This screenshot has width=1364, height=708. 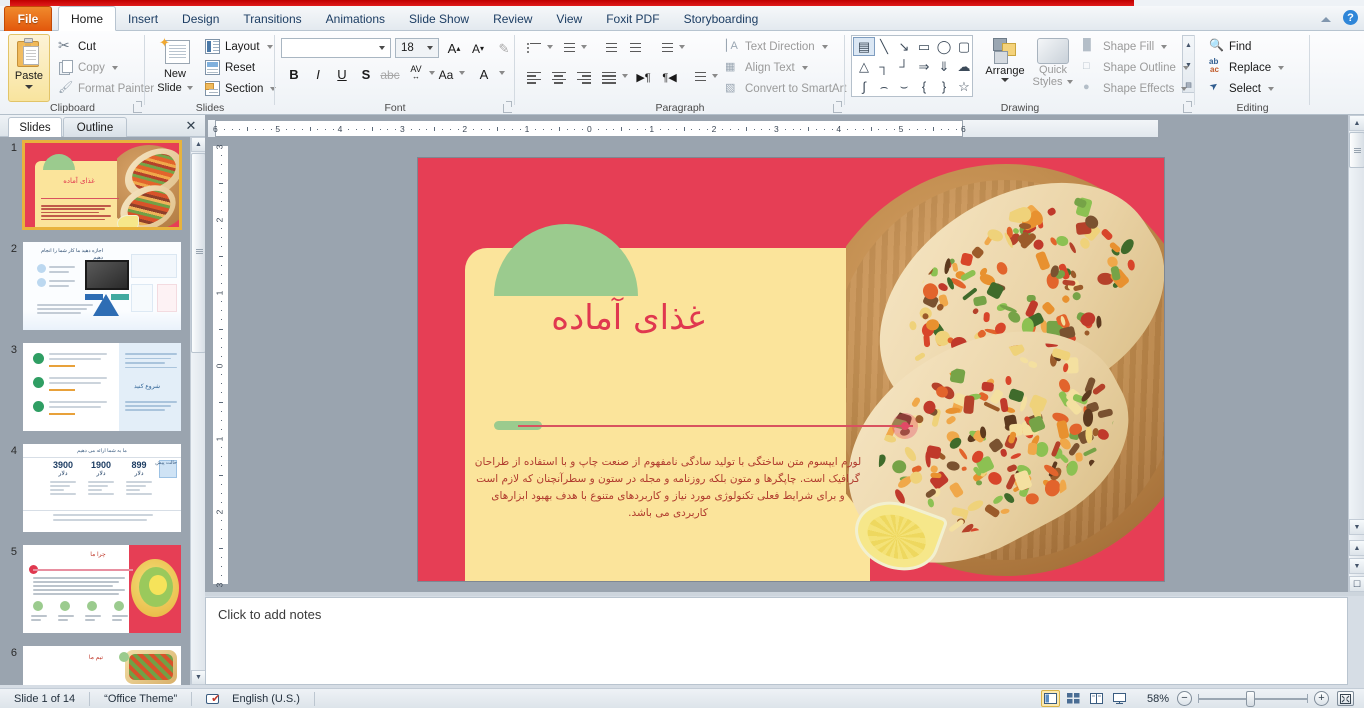 What do you see at coordinates (507, 107) in the screenshot?
I see `font-dialog-launcher` at bounding box center [507, 107].